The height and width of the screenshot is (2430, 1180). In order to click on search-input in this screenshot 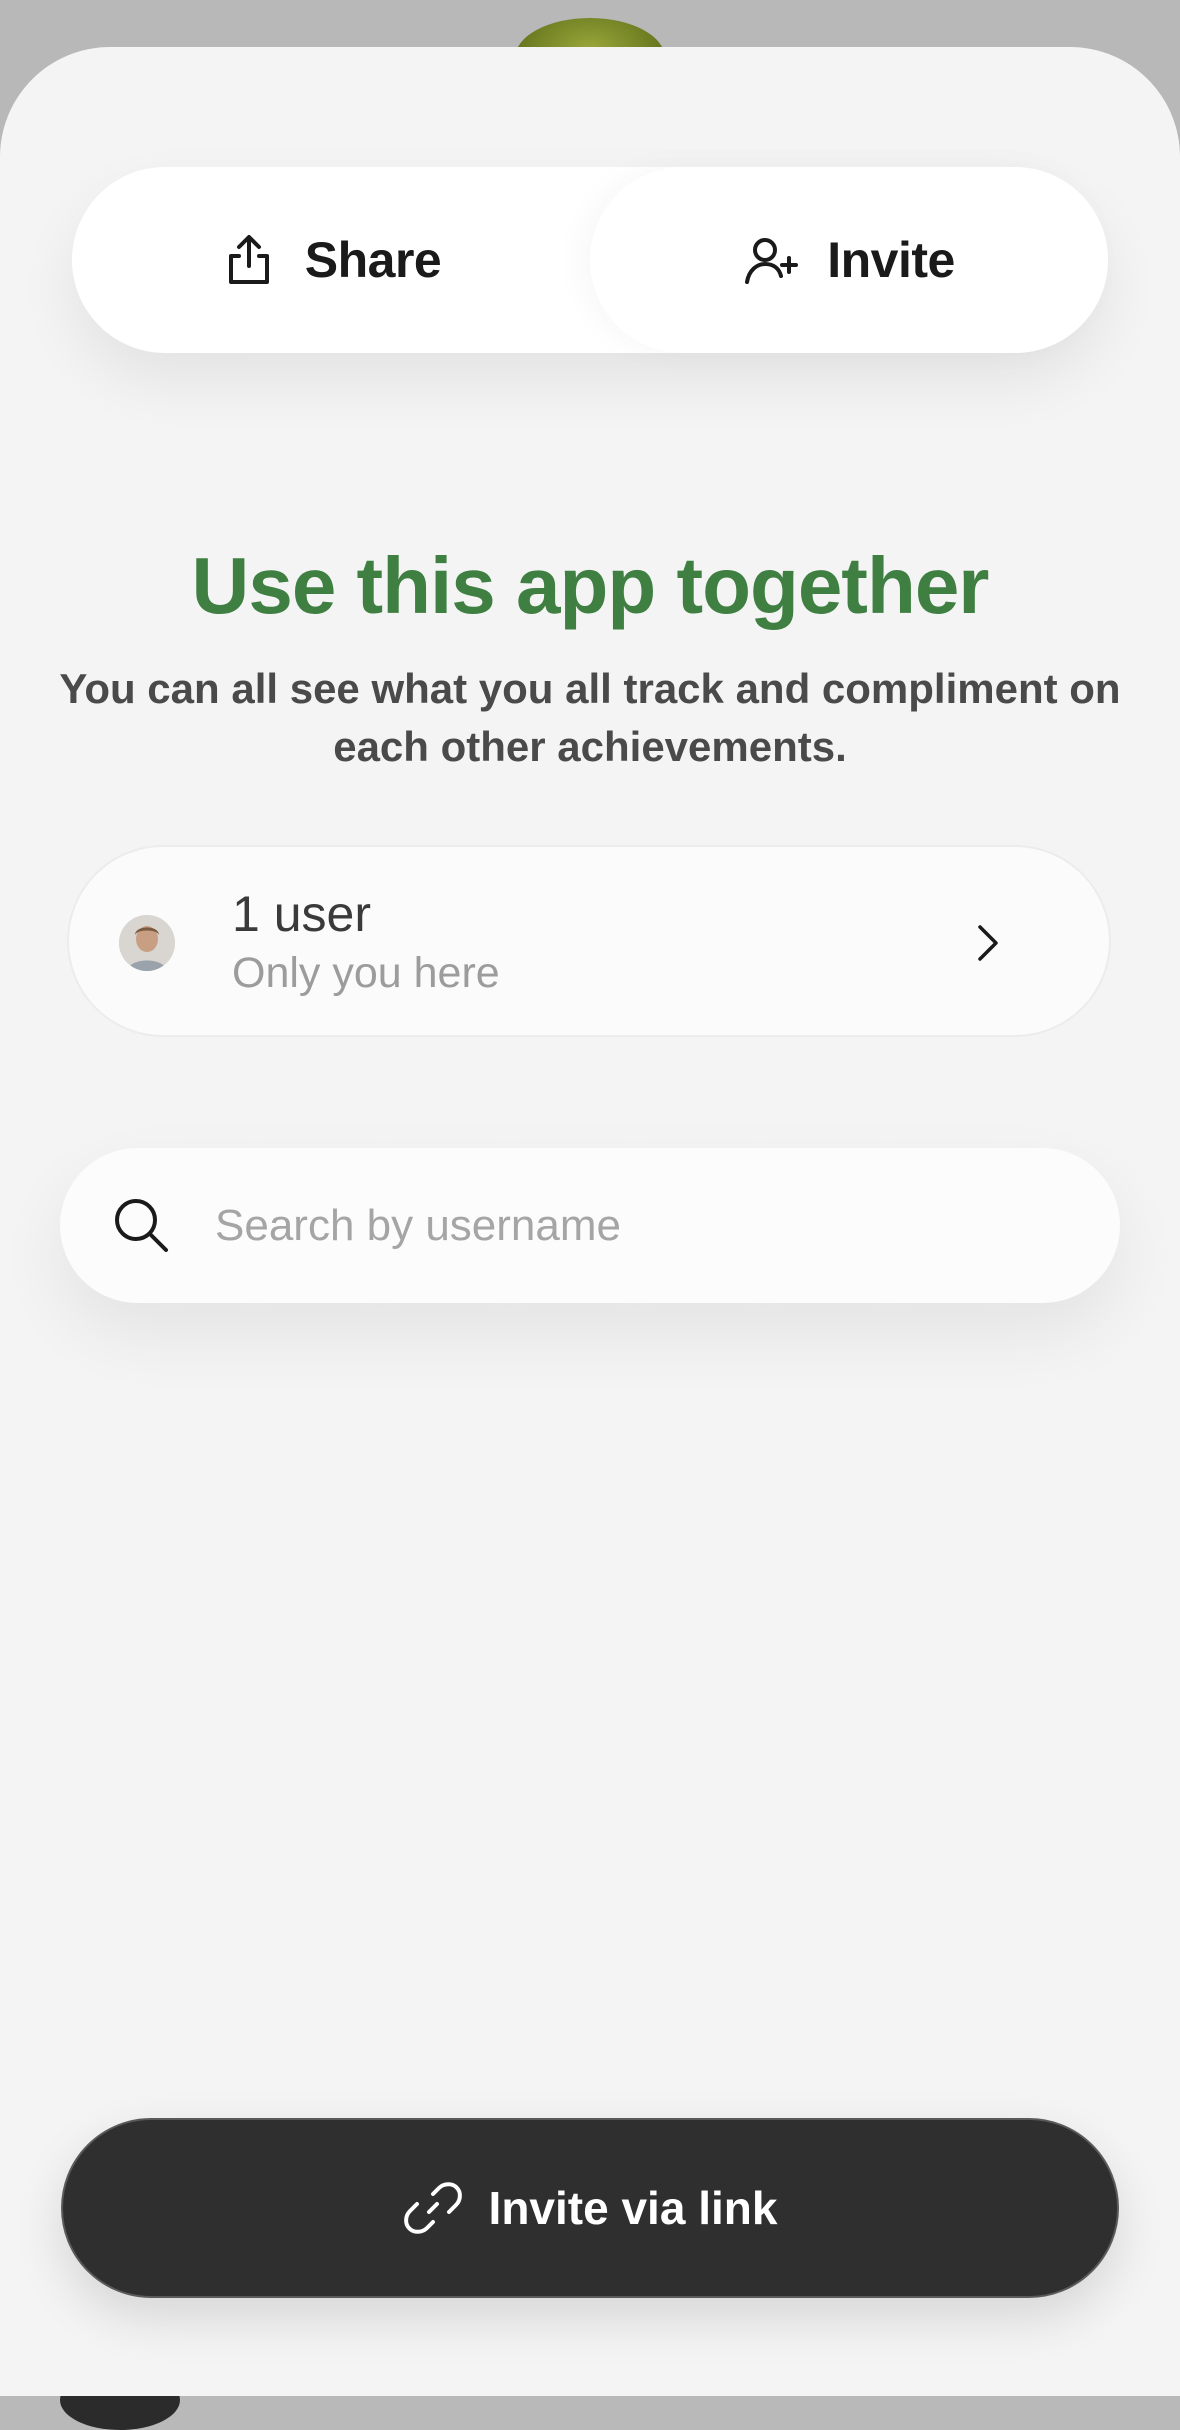, I will do `click(645, 1226)`.